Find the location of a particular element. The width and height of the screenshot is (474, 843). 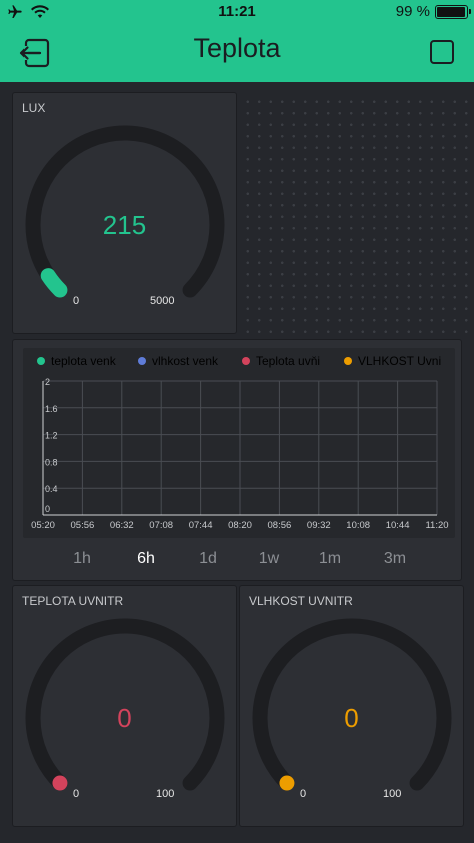

range-tab-6h: 6h is located at coordinates (146, 559).